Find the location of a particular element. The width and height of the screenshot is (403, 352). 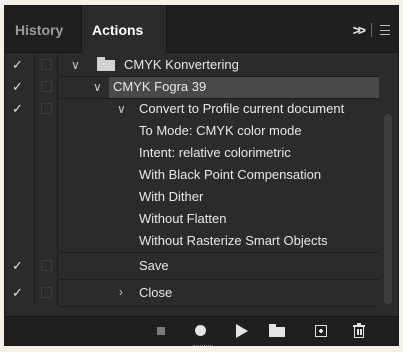

resize-grip is located at coordinates (203, 347).